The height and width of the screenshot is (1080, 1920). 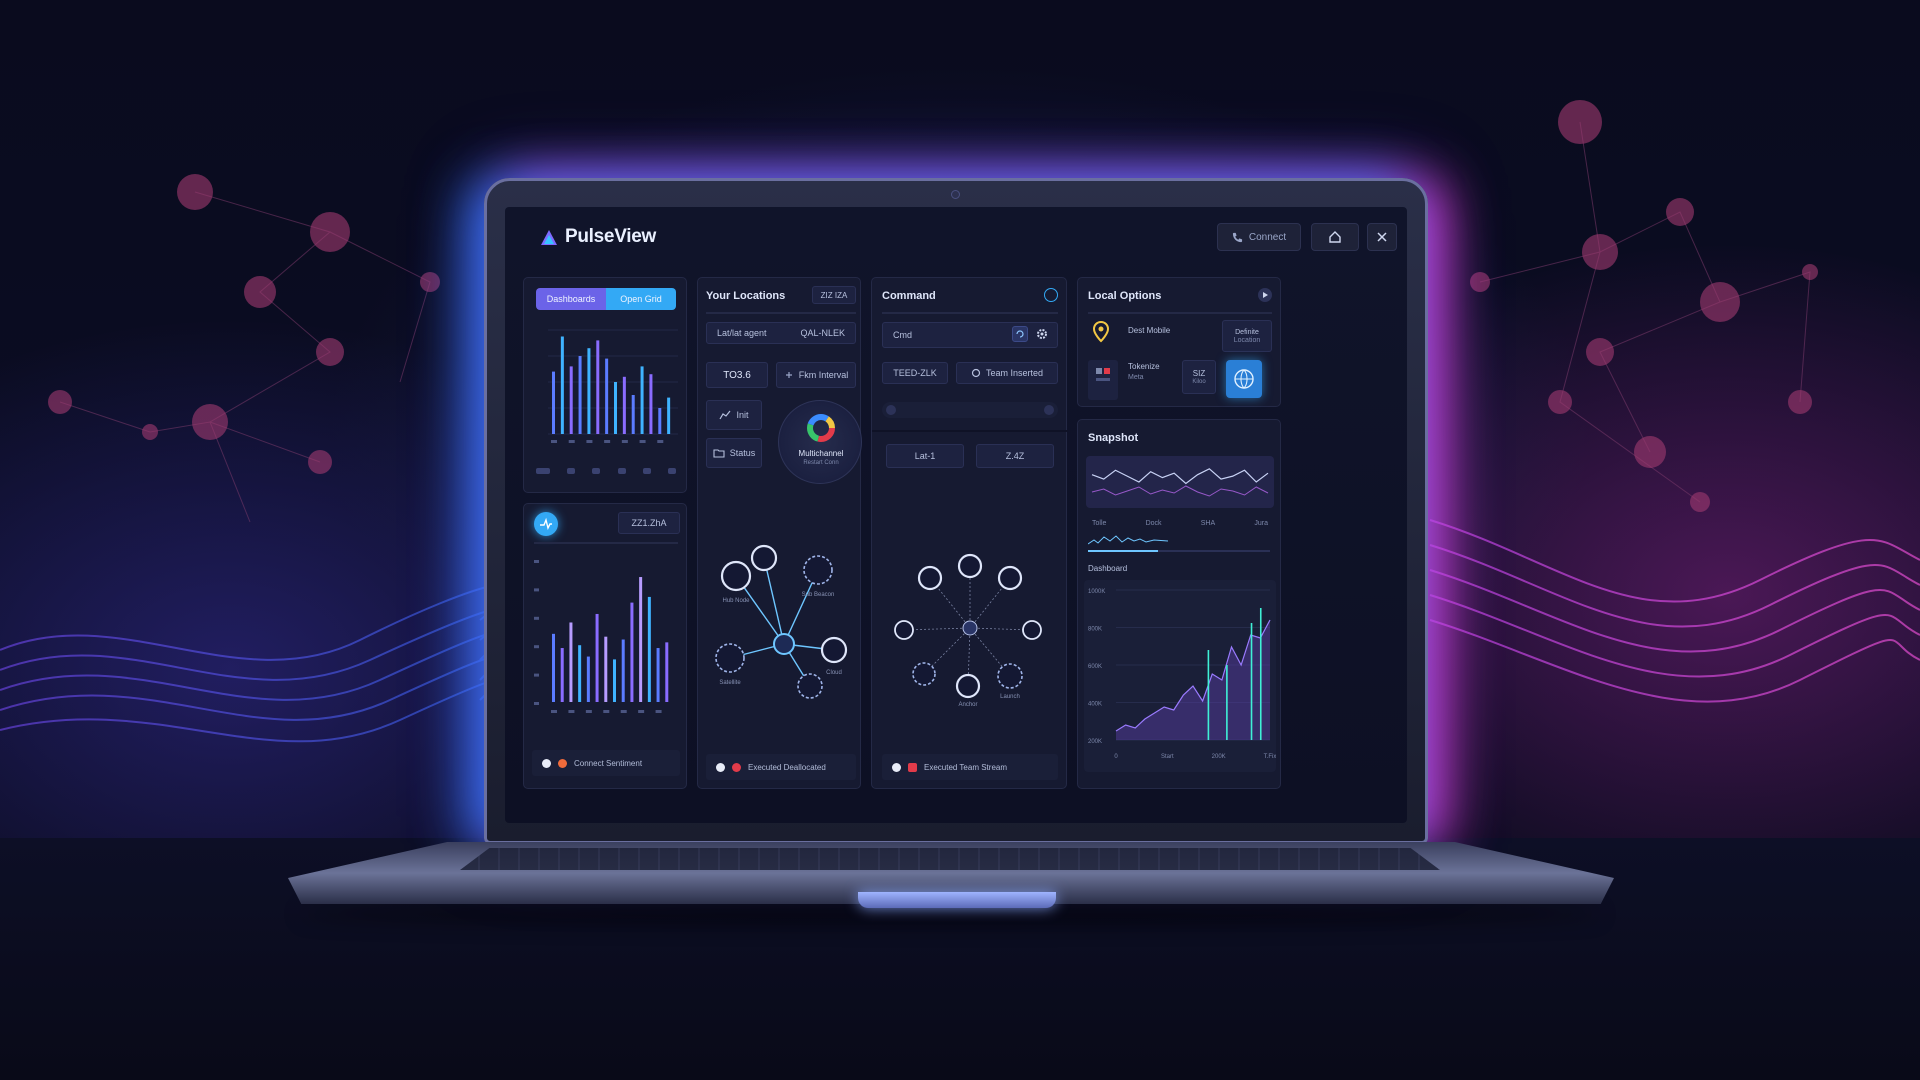 I want to click on status-avatar, so click(x=546, y=524).